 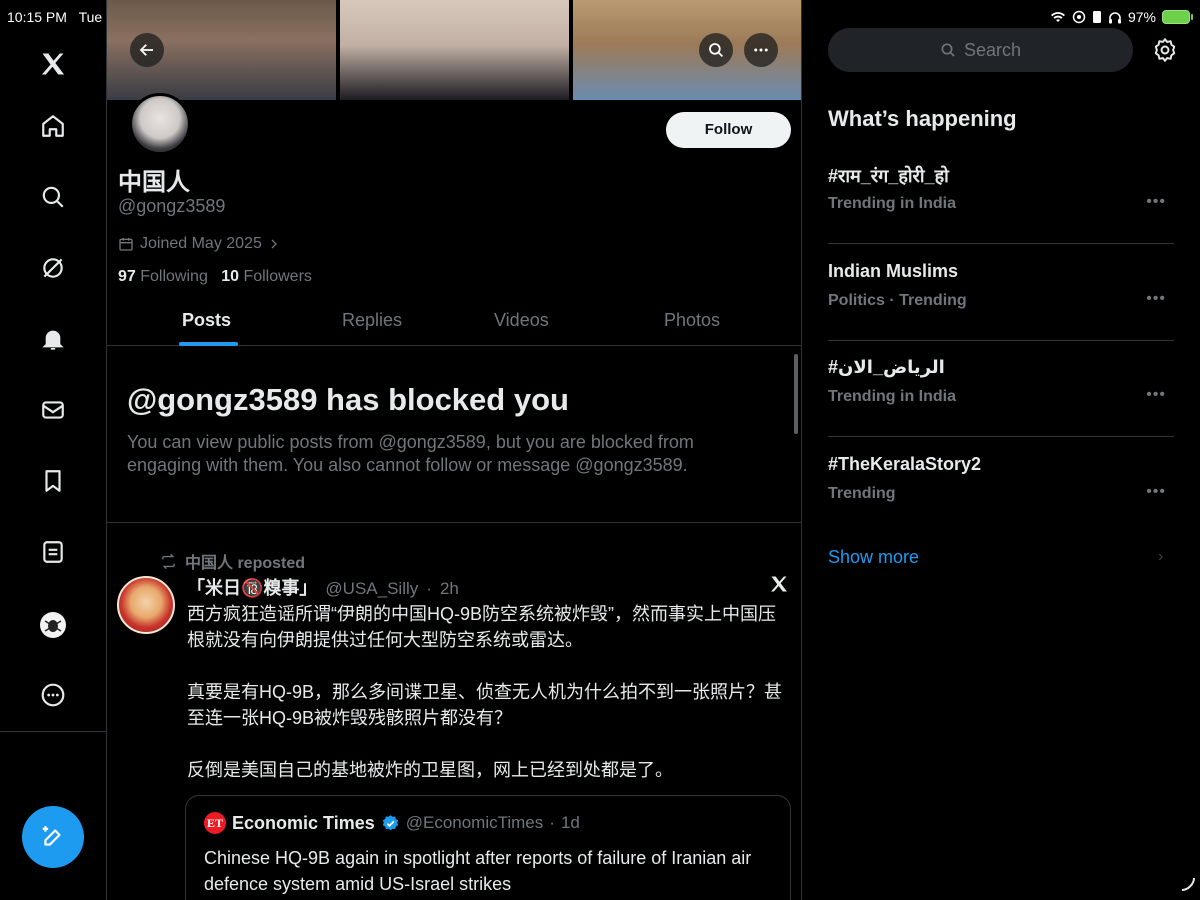 I want to click on compose-button, so click(x=53, y=837).